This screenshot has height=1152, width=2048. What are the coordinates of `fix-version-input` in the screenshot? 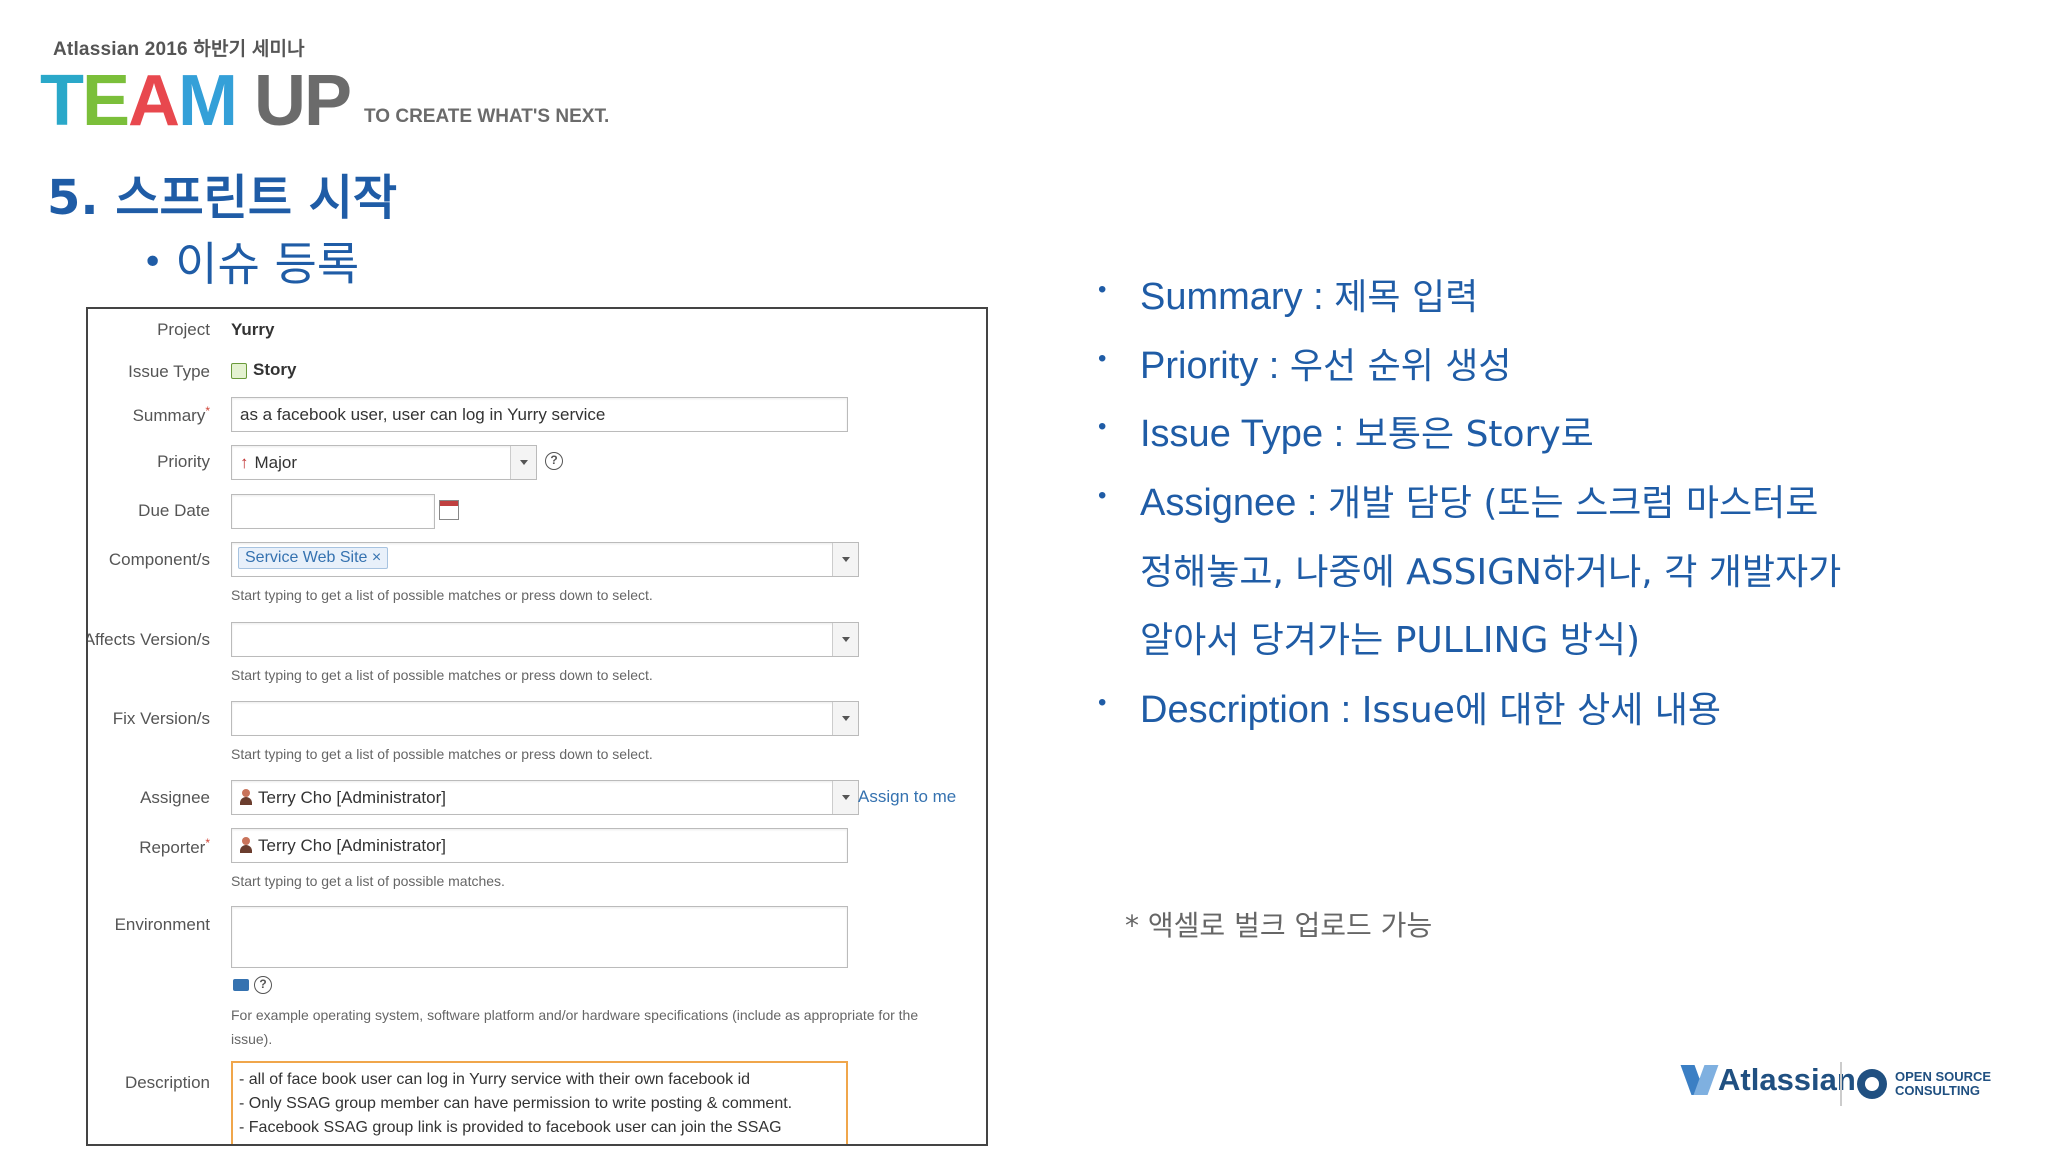 It's located at (545, 718).